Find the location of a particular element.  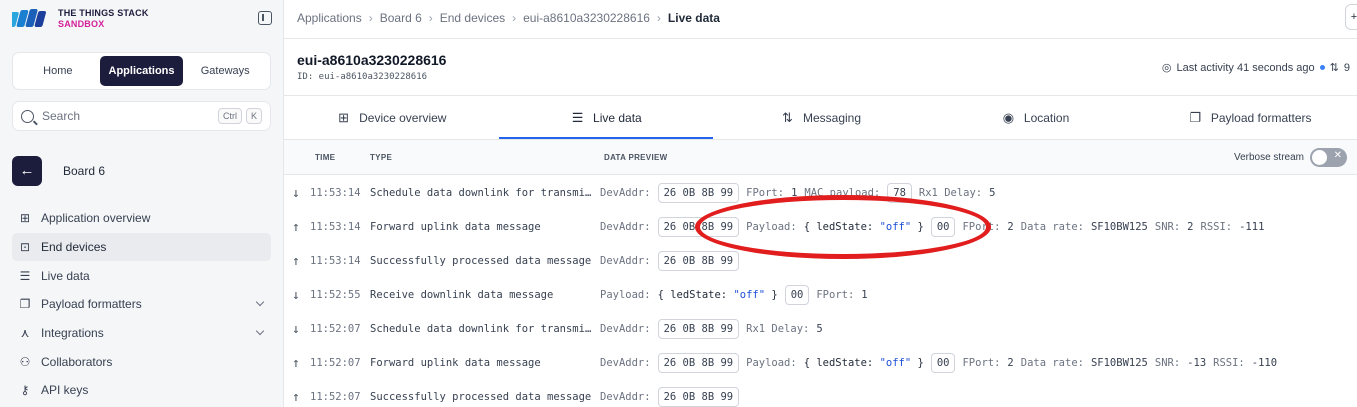

nav-home-button: Home is located at coordinates (58, 71).